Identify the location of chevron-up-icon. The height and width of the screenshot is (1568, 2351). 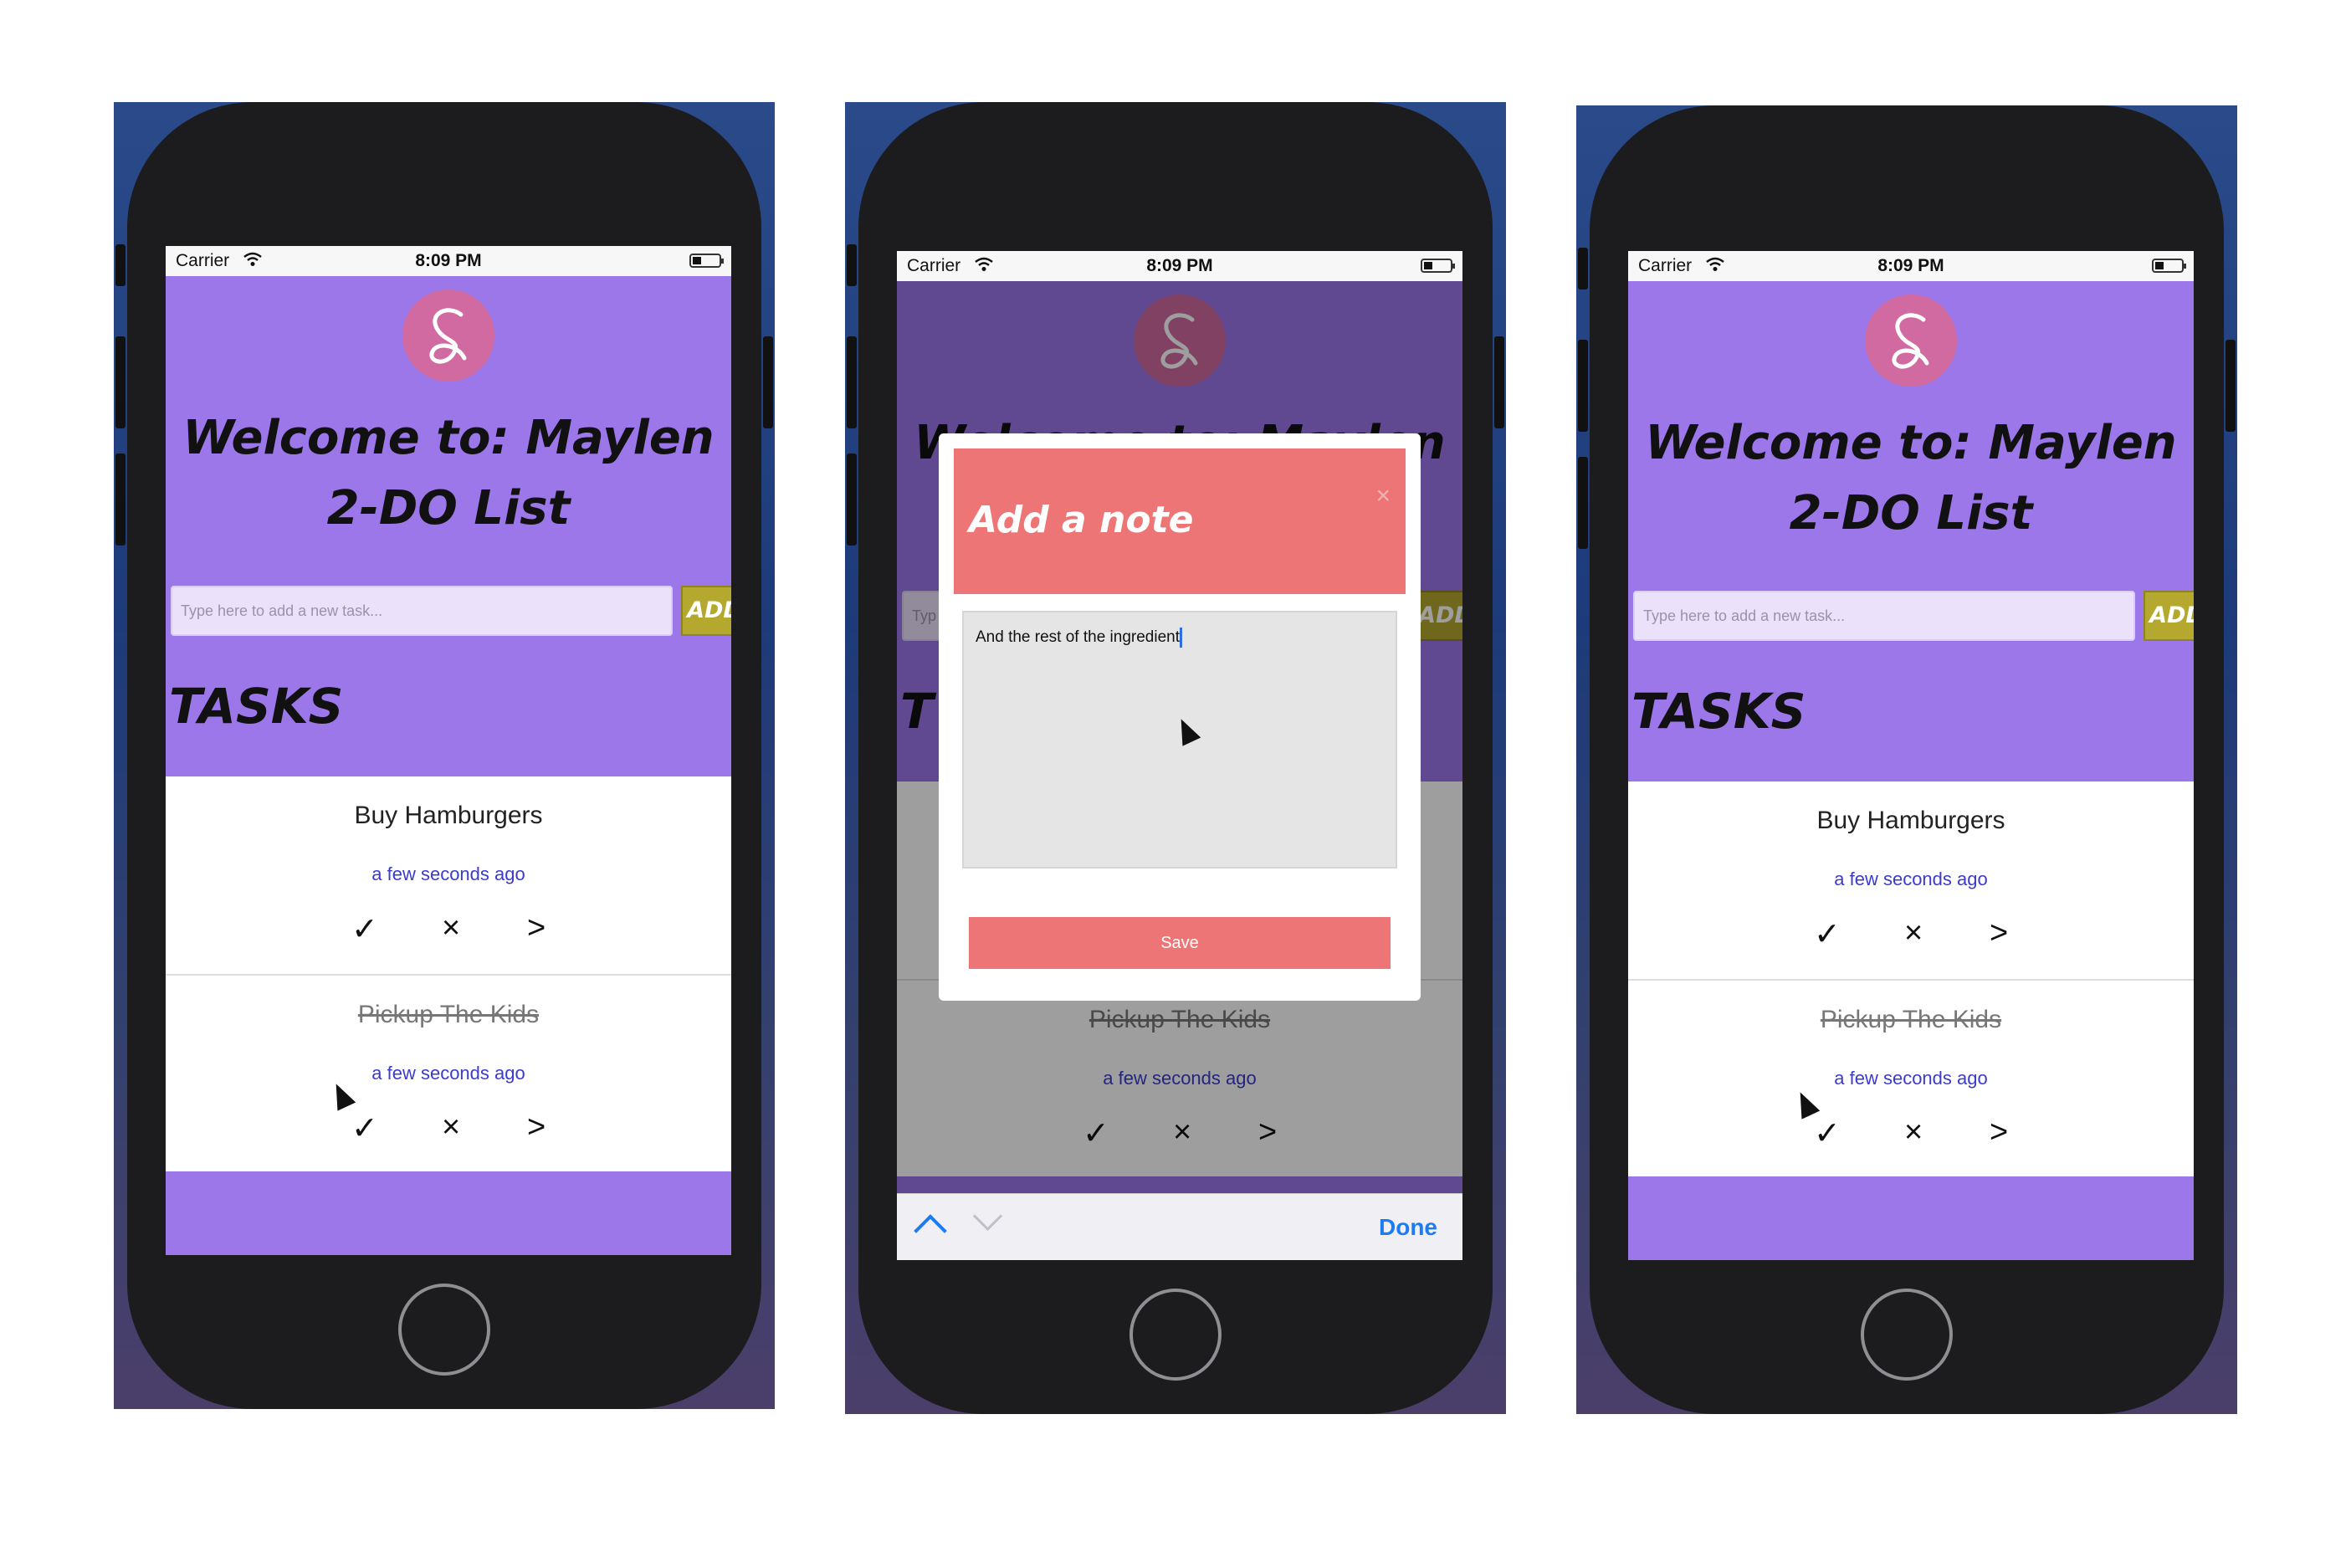
(931, 1231).